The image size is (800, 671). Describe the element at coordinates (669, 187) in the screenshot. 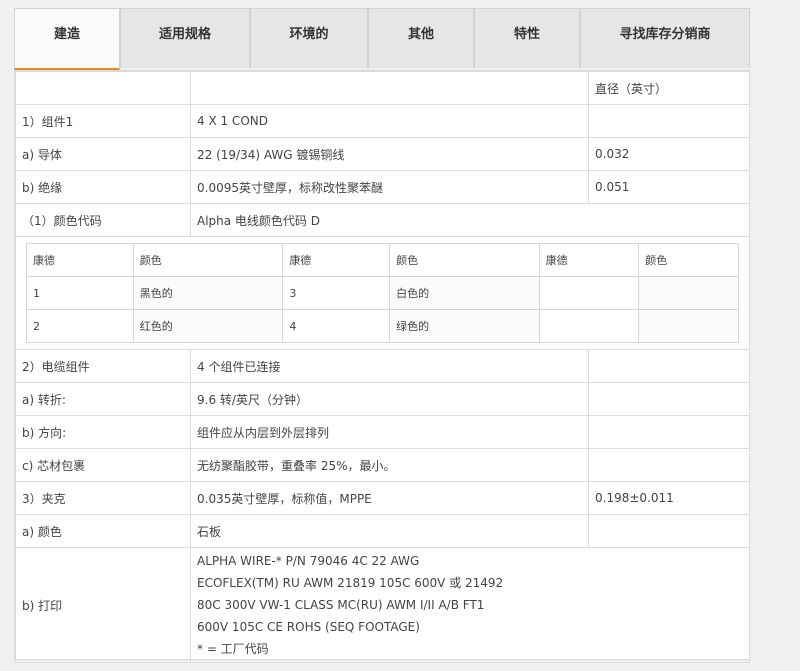

I see `row-diameter: 0.051` at that location.